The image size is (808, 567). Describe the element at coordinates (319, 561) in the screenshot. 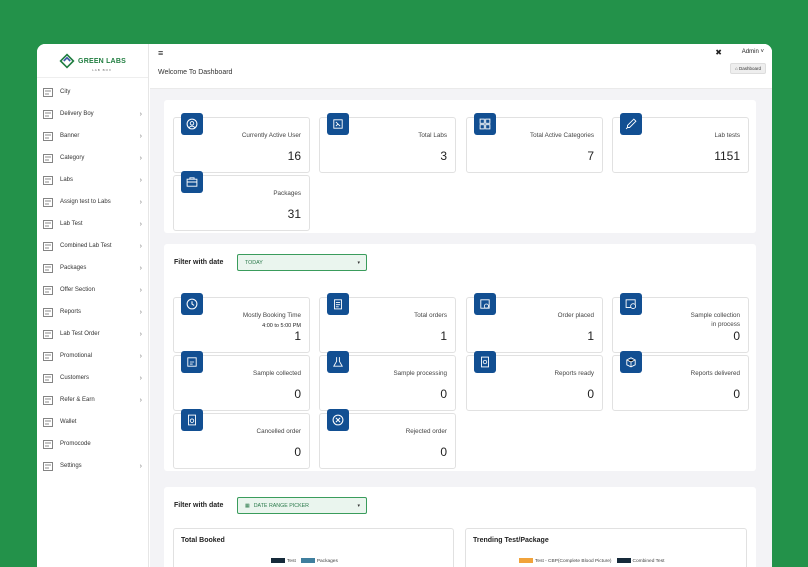

I see `legend-item: Packages` at that location.